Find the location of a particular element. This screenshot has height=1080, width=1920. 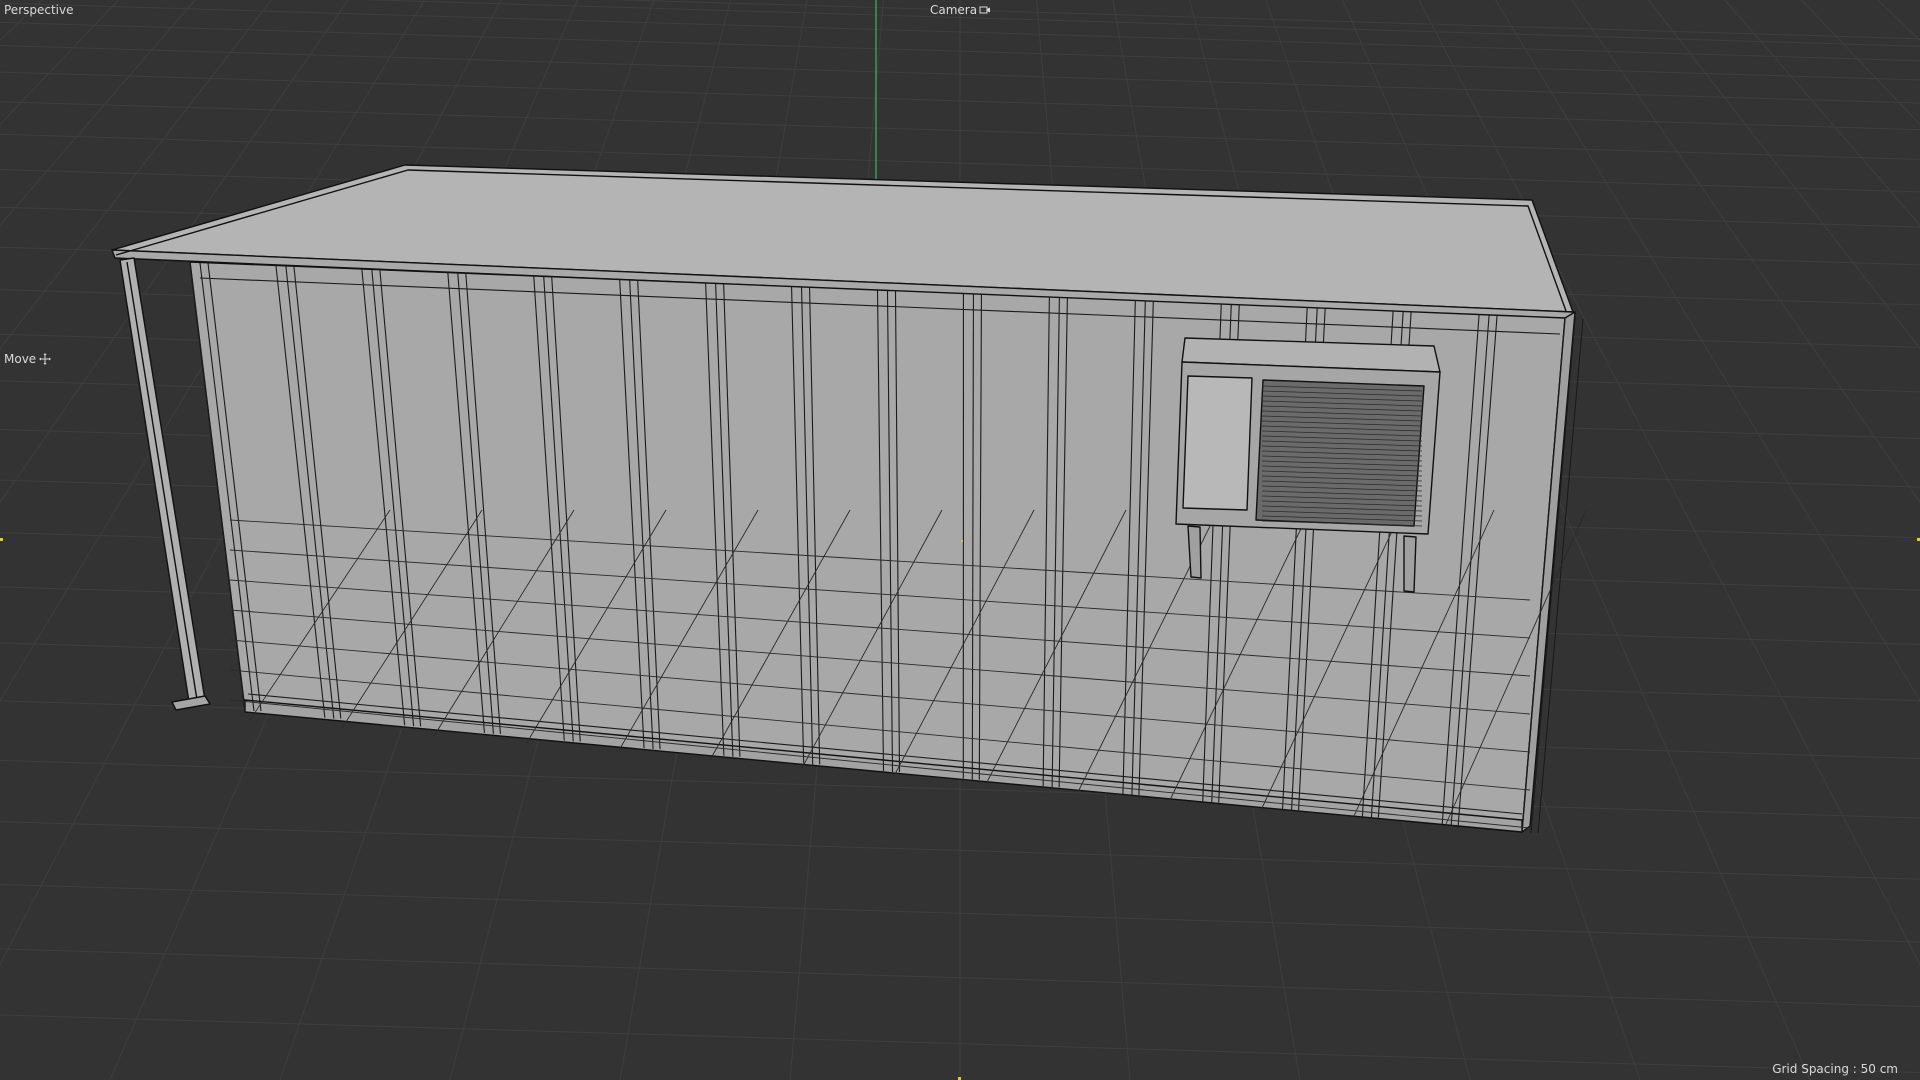

active-tool: Move is located at coordinates (28, 359).